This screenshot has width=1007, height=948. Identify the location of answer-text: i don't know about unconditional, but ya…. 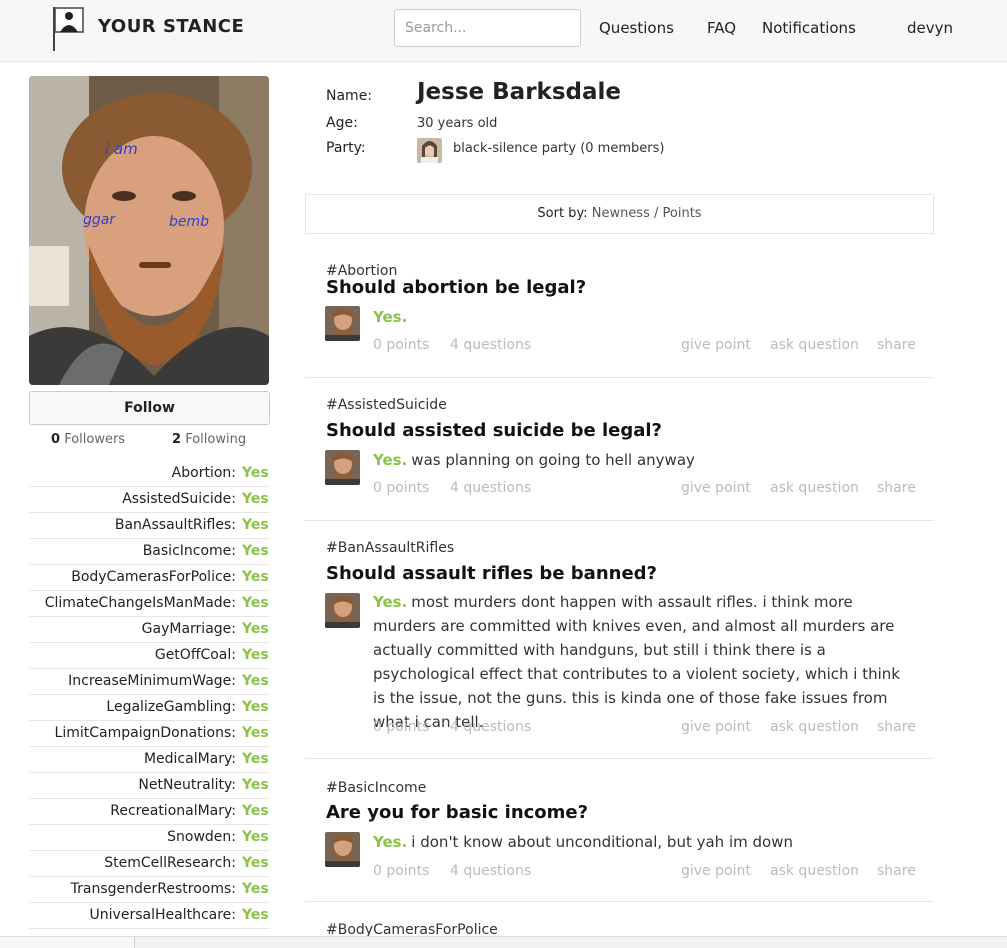
(602, 842).